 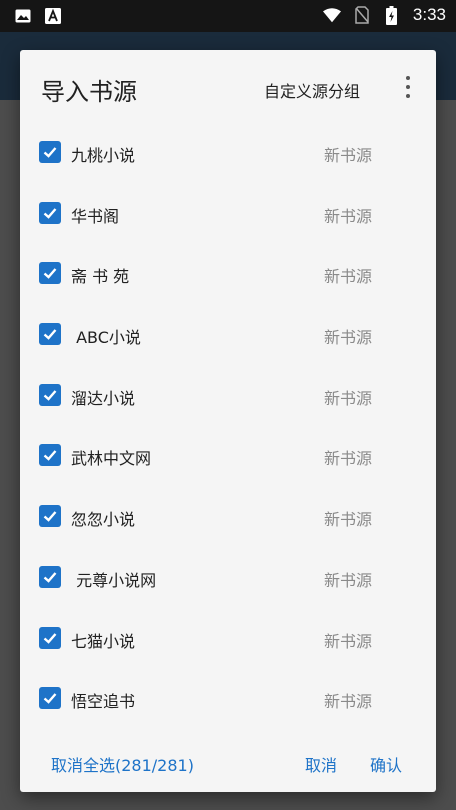 What do you see at coordinates (408, 87) in the screenshot?
I see `more-vert-icon` at bounding box center [408, 87].